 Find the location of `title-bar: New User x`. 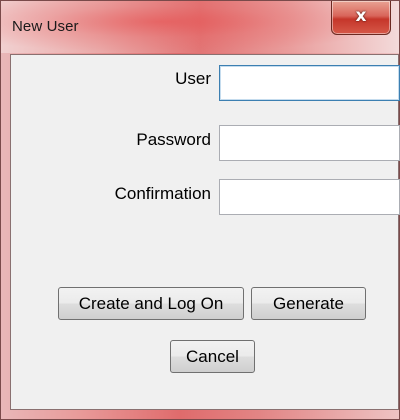

title-bar: New User x is located at coordinates (200, 27).